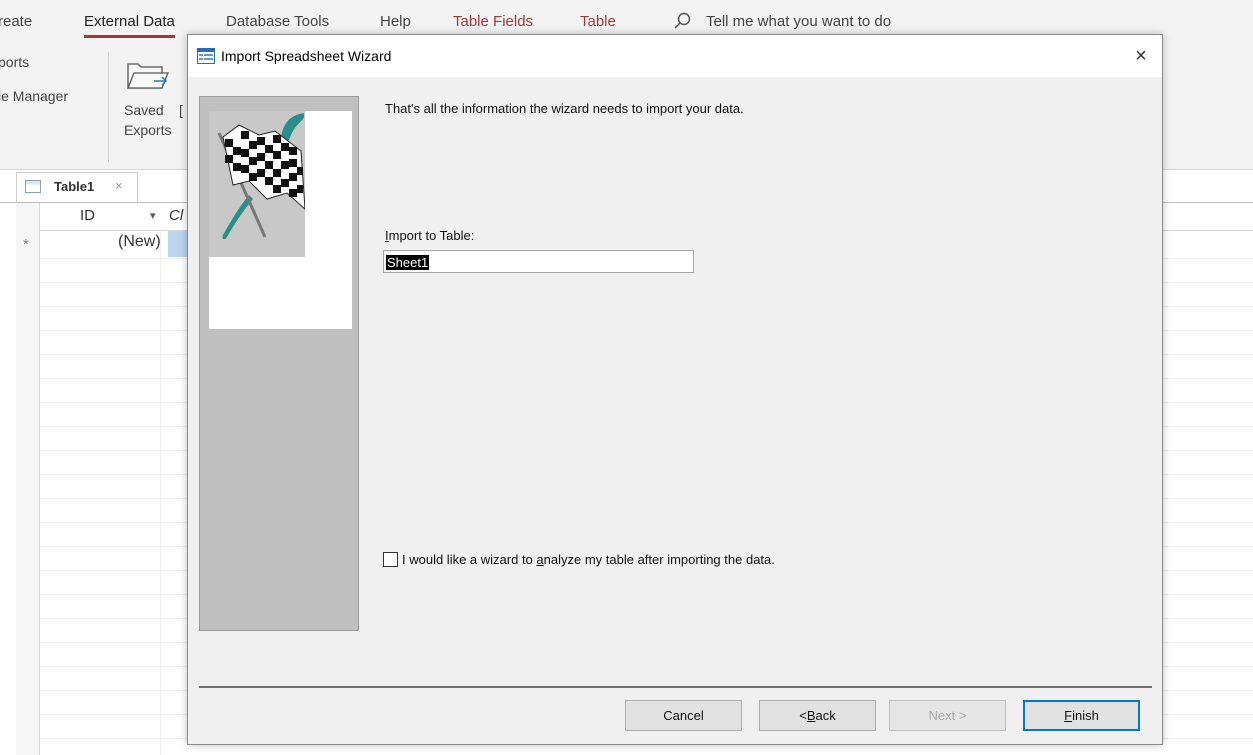 The height and width of the screenshot is (755, 1253). Describe the element at coordinates (811, 715) in the screenshot. I see `back-label-accelerator: B` at that location.